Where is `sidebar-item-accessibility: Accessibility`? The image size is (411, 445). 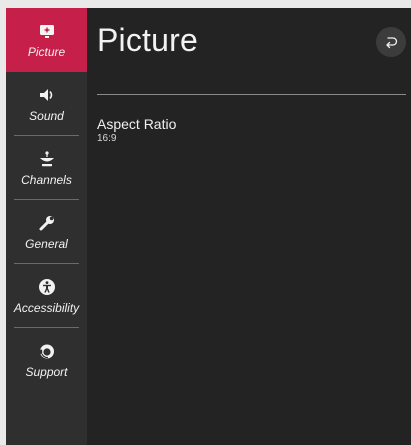 sidebar-item-accessibility: Accessibility is located at coordinates (46, 296).